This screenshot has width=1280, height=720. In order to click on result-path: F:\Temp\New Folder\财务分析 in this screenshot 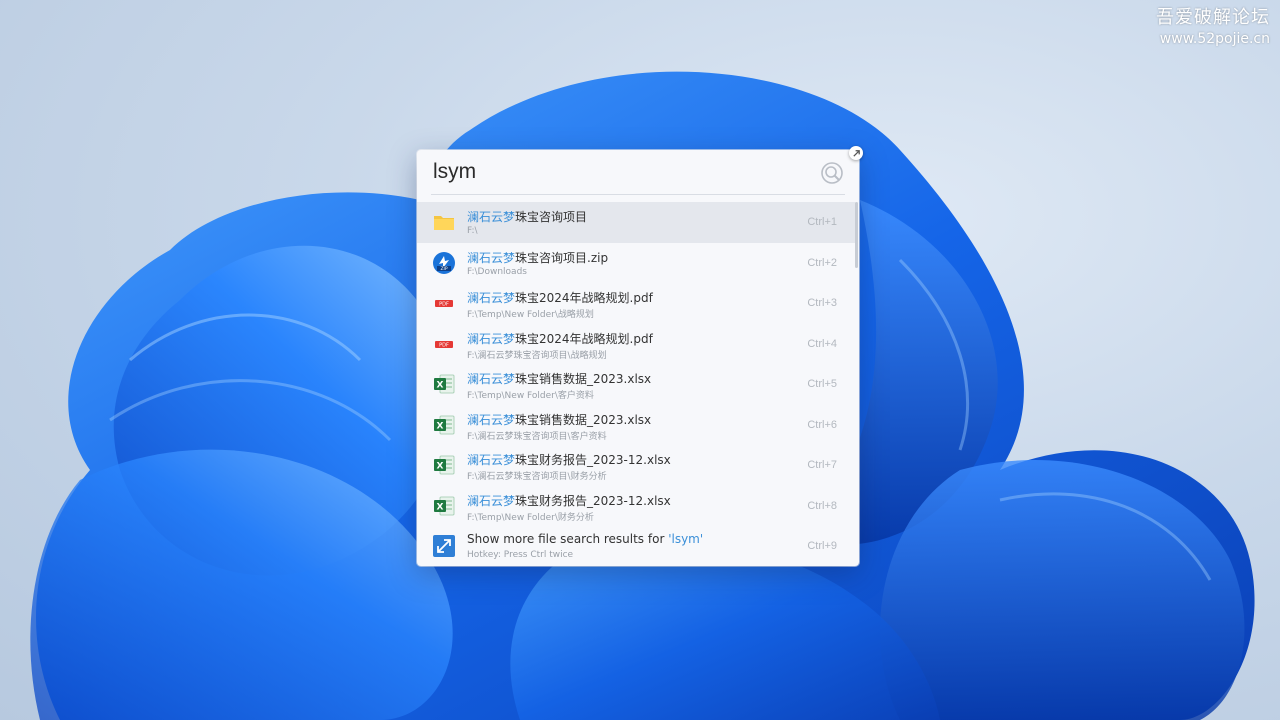, I will do `click(530, 517)`.